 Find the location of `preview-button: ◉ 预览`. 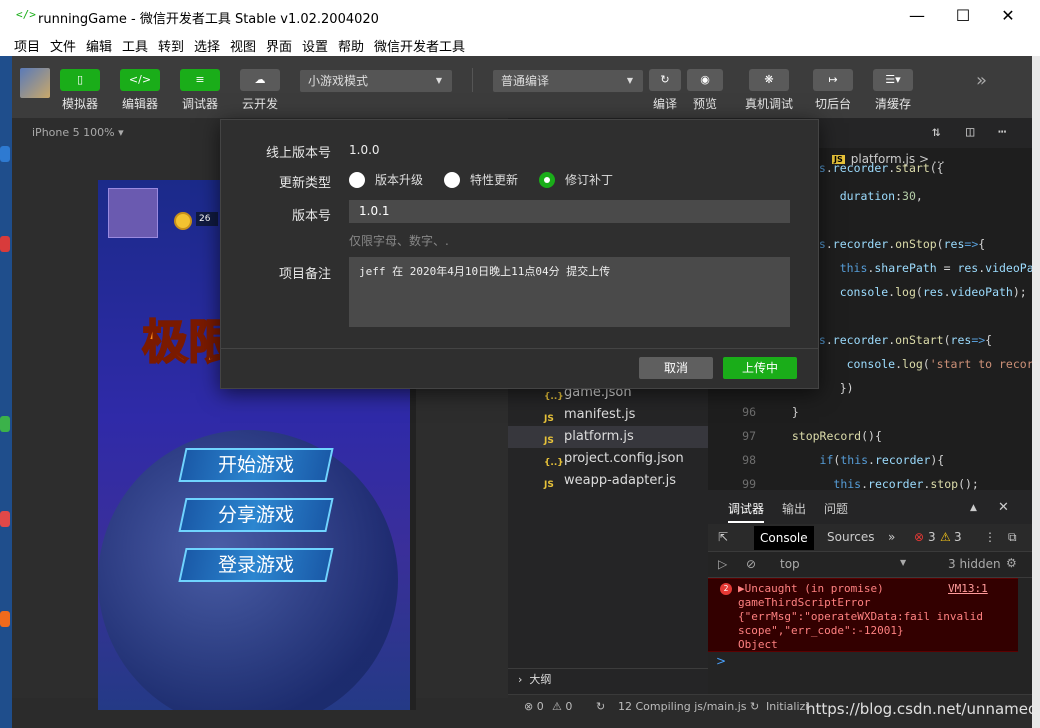

preview-button: ◉ 预览 is located at coordinates (705, 90).